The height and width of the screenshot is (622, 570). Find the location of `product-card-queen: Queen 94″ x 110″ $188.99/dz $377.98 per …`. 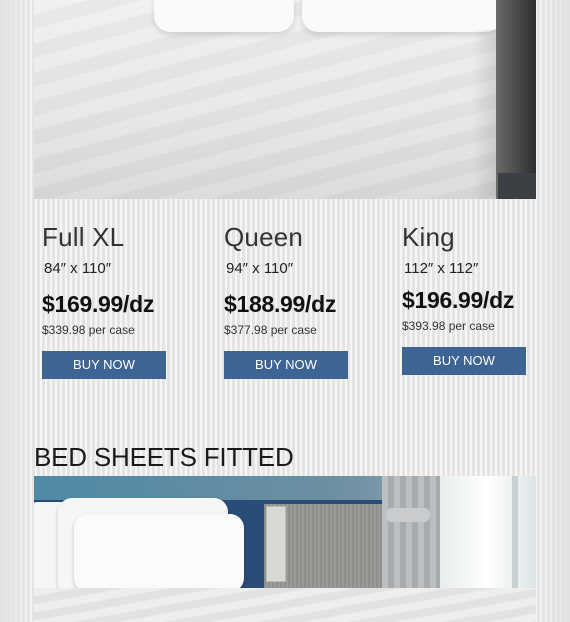

product-card-queen: Queen 94″ x 110″ $188.99/dz $377.98 per … is located at coordinates (294, 300).